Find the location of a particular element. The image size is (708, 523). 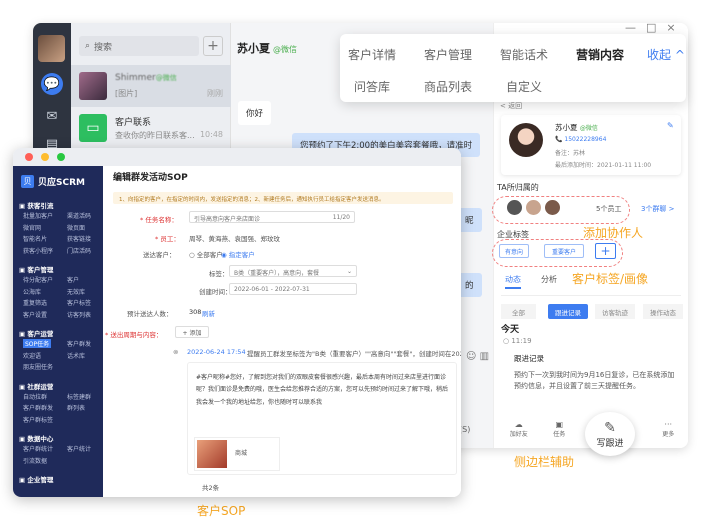

menu-group-heading: ▣ 客户运营 is located at coordinates (36, 333).